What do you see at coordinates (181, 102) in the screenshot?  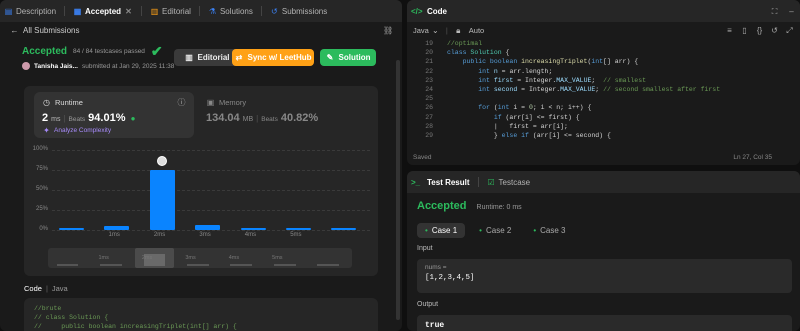 I see `info-icon: ⓘ` at bounding box center [181, 102].